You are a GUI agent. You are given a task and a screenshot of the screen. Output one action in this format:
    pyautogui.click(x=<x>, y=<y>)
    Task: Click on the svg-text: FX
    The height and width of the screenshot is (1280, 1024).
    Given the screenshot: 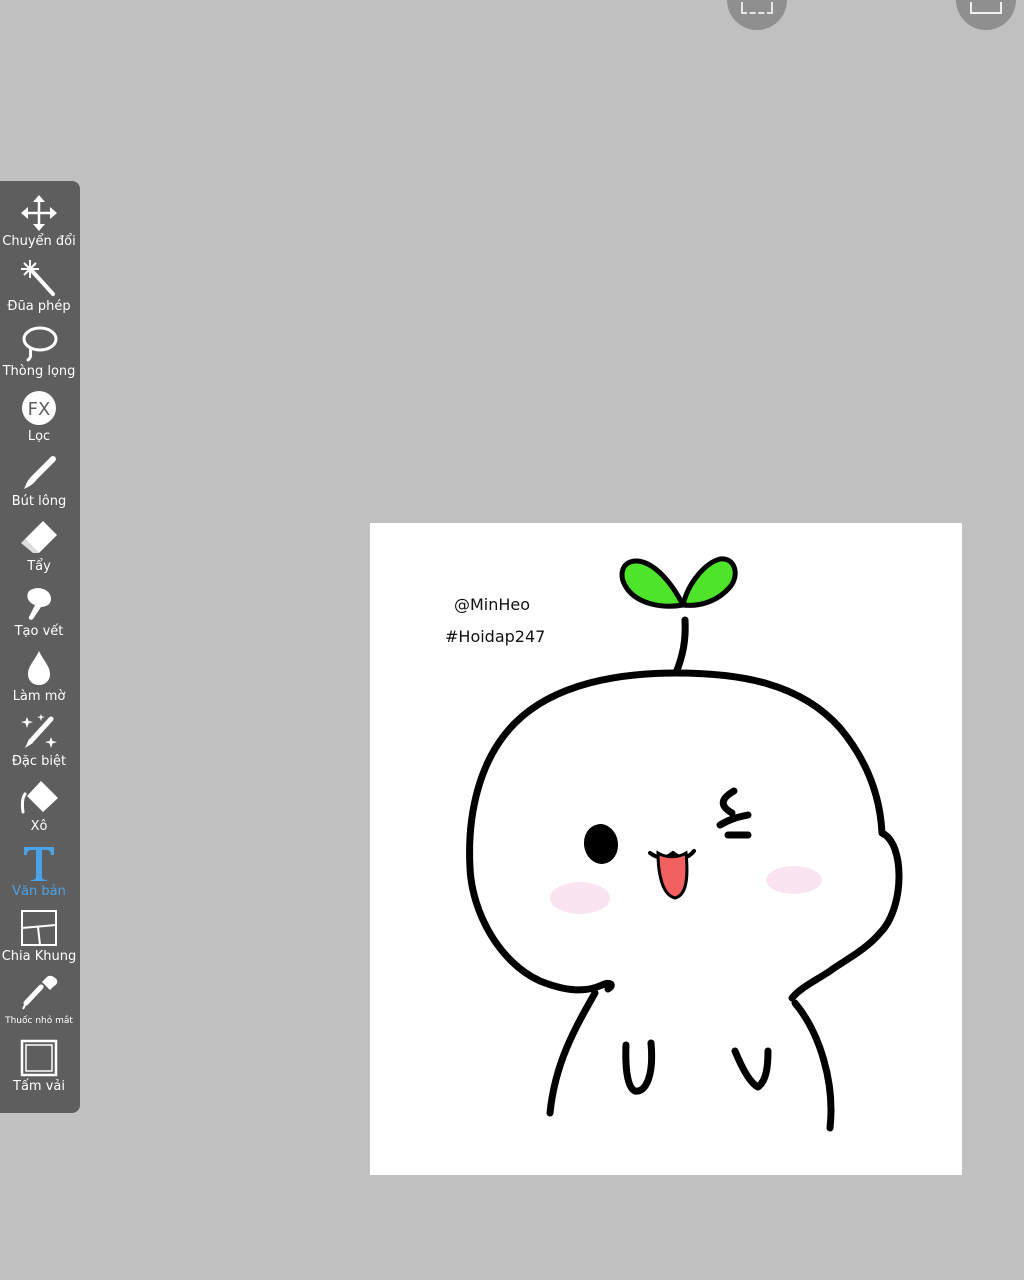 What is the action you would take?
    pyautogui.click(x=39, y=409)
    